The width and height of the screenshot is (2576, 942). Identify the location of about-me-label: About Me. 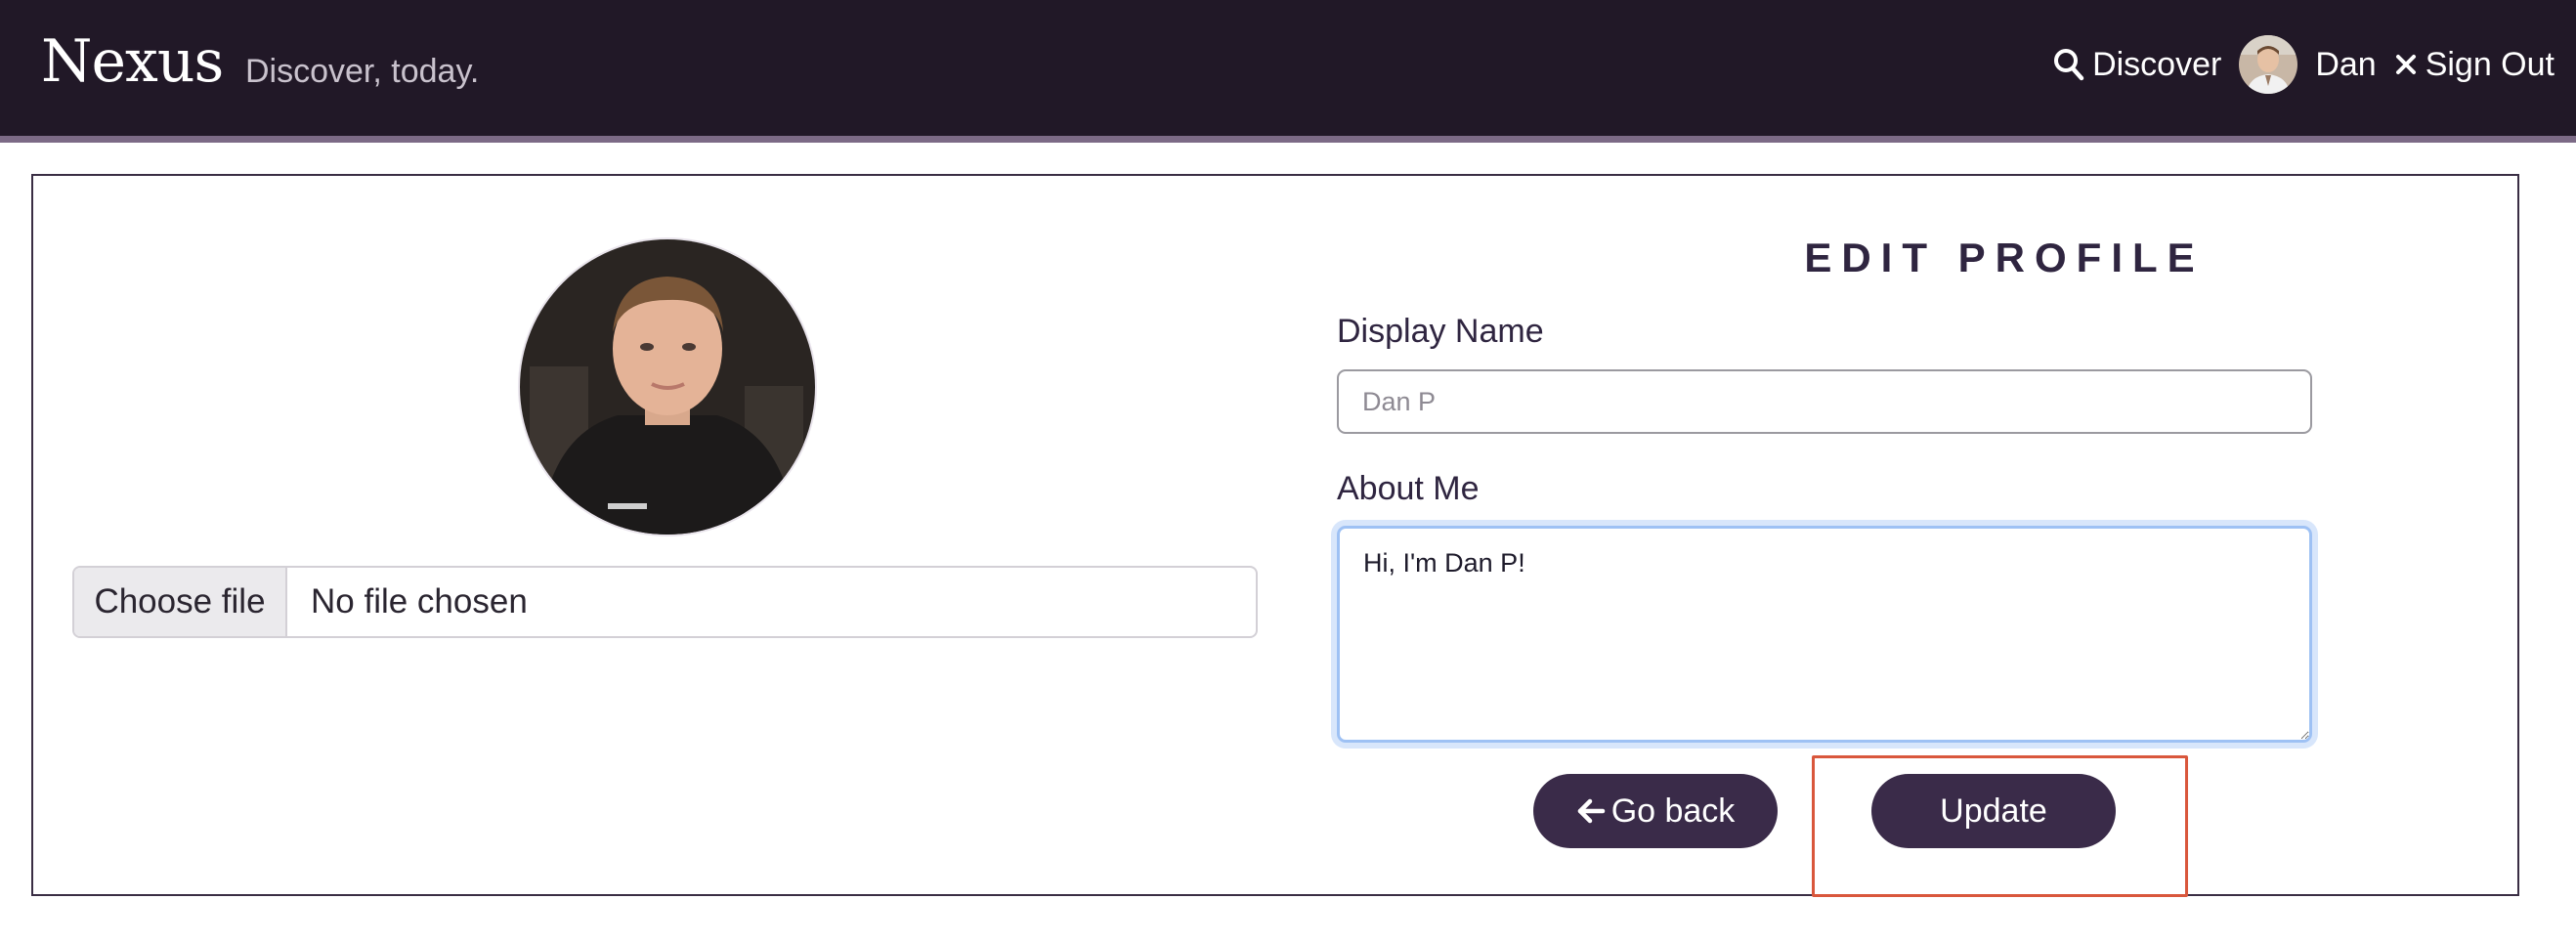
(1408, 488).